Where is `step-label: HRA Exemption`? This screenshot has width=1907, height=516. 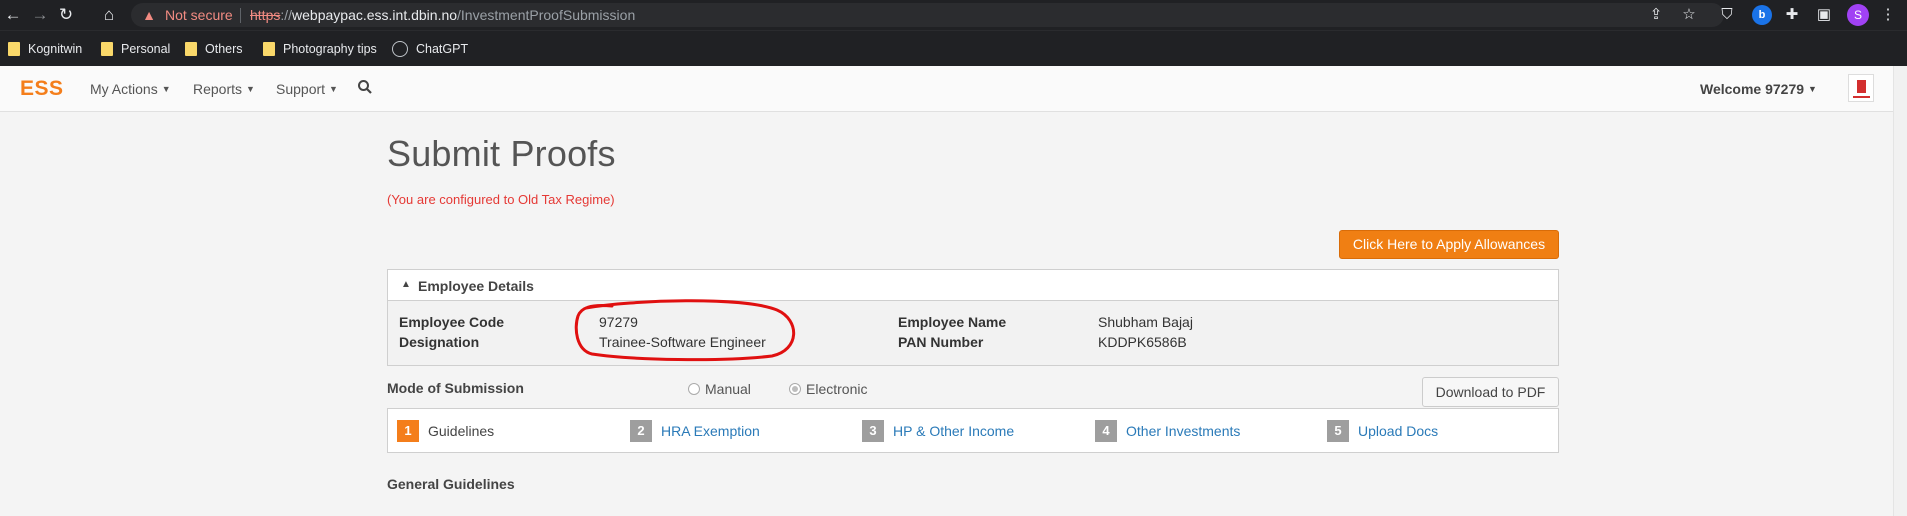
step-label: HRA Exemption is located at coordinates (710, 431).